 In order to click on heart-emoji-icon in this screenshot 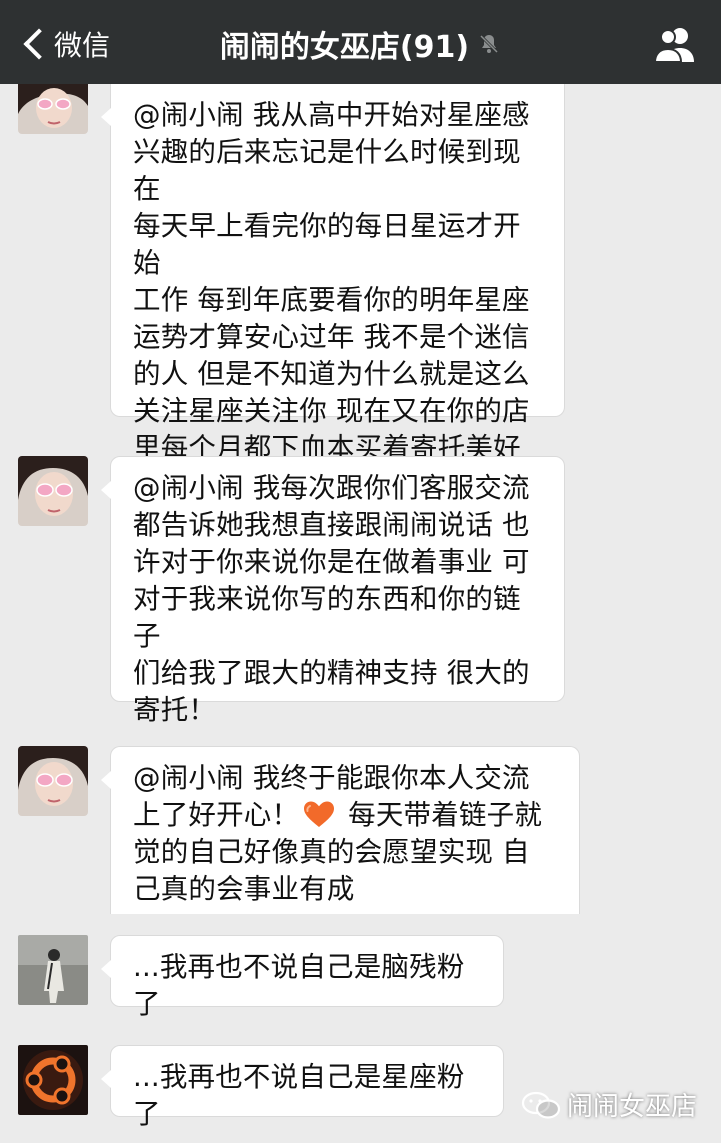, I will do `click(319, 814)`.